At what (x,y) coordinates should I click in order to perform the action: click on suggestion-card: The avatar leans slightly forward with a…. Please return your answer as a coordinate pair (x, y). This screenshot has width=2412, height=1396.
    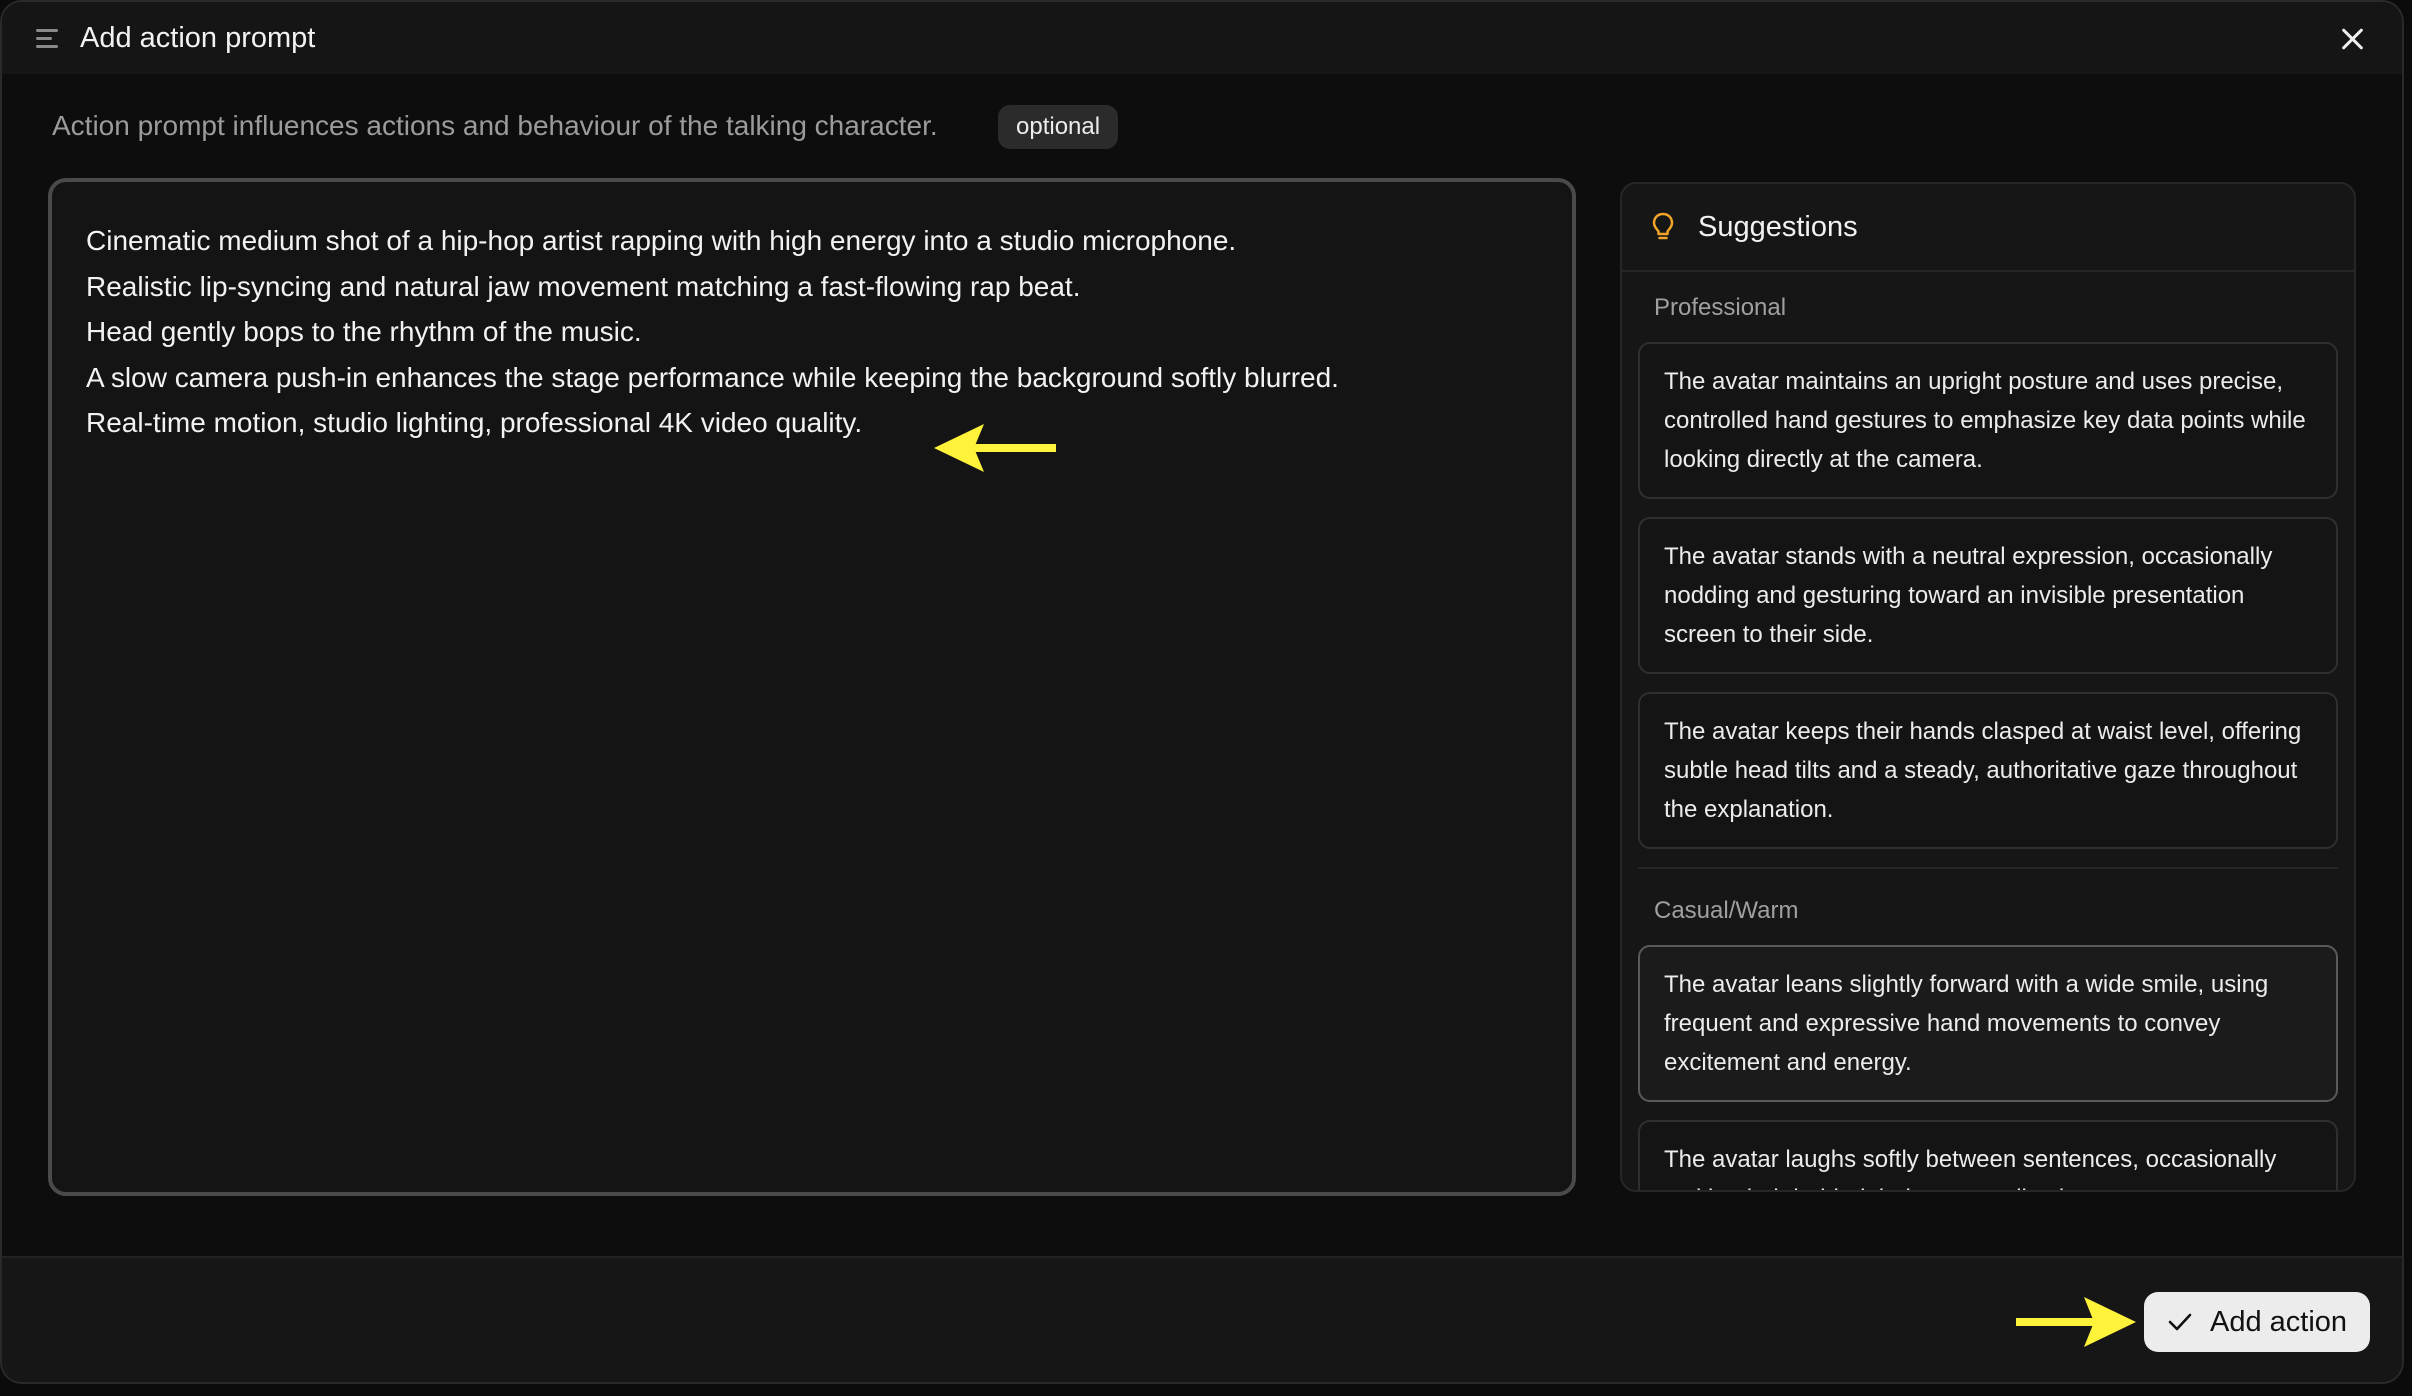
    Looking at the image, I should click on (1988, 1023).